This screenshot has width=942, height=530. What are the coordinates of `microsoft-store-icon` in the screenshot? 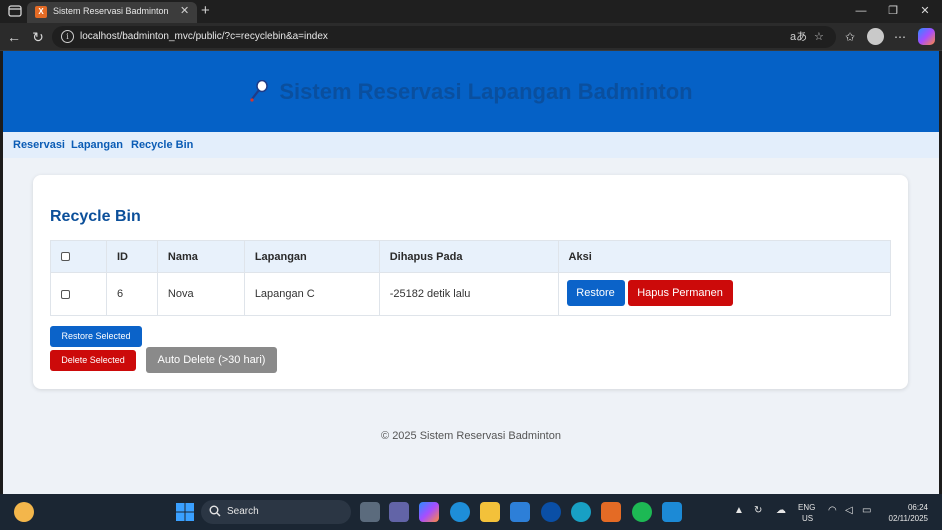 It's located at (520, 512).